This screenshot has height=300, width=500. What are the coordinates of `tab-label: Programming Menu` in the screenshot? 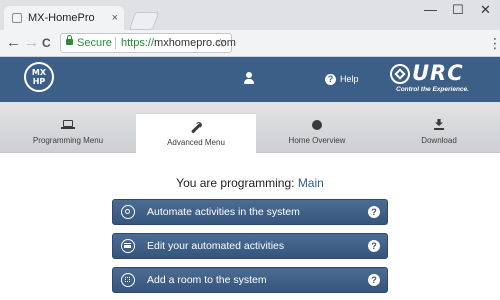 It's located at (68, 140).